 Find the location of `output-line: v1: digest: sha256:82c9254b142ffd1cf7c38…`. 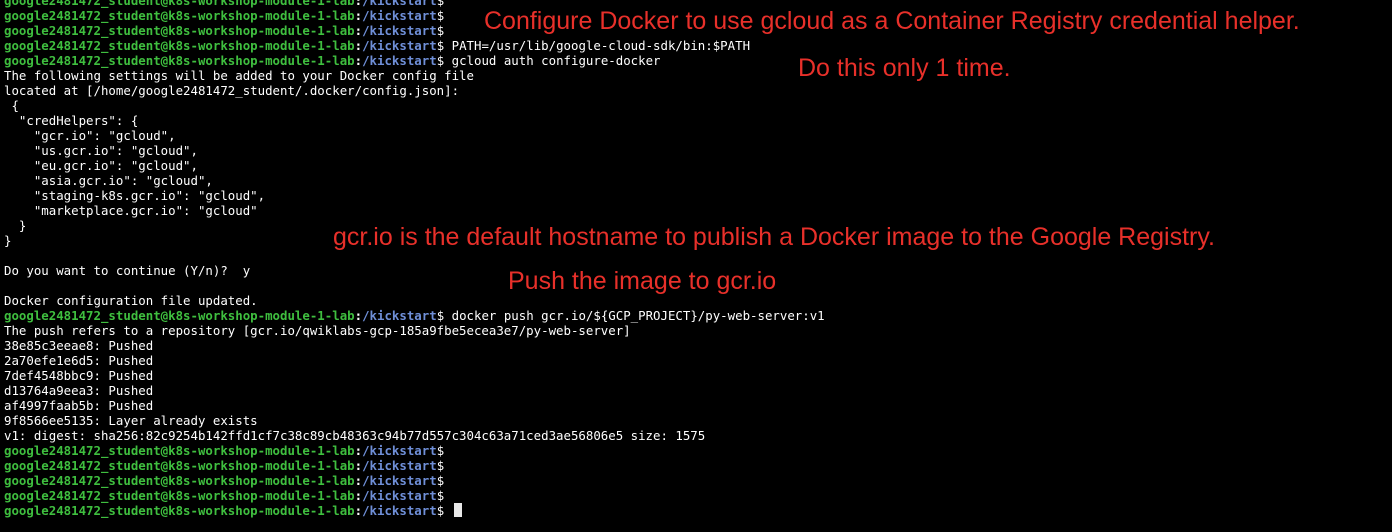

output-line: v1: digest: sha256:82c9254b142ffd1cf7c38… is located at coordinates (696, 435).